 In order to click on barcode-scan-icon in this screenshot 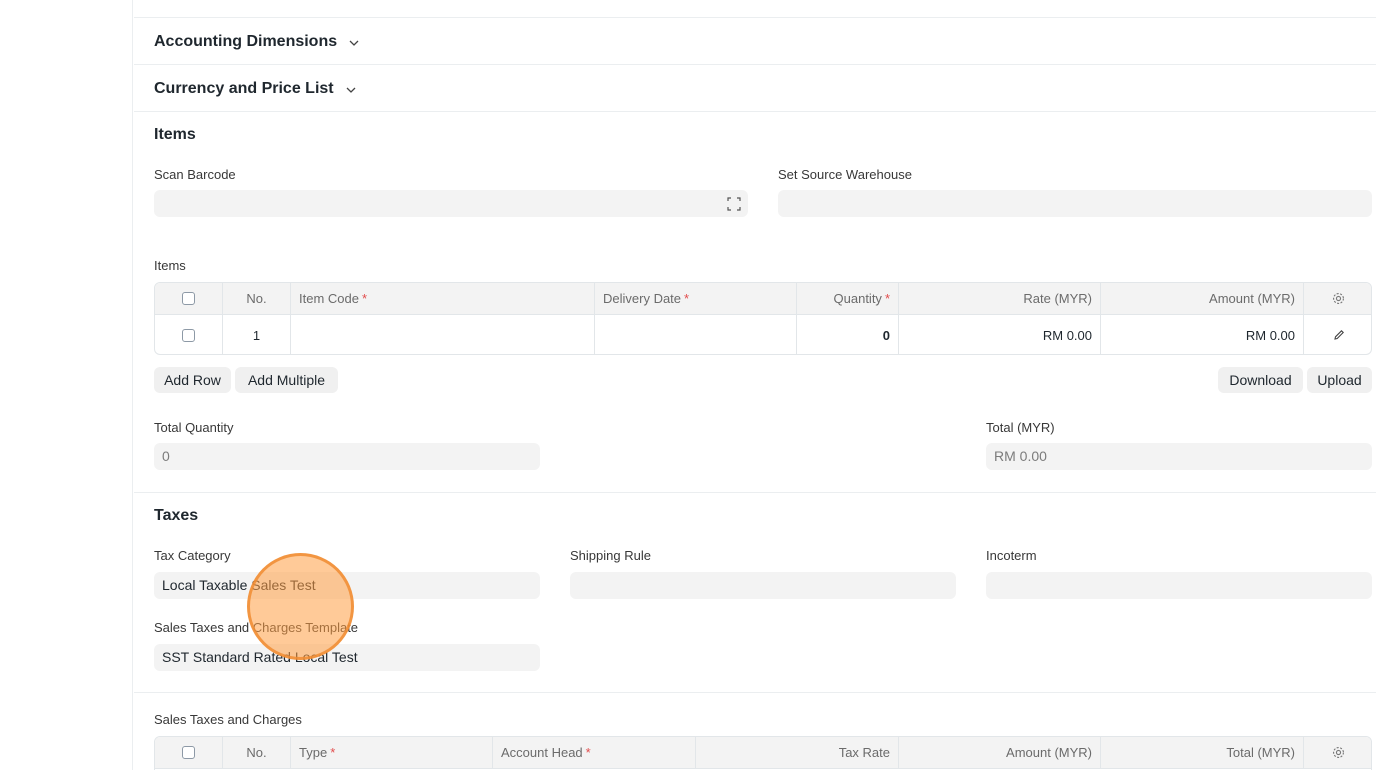, I will do `click(734, 204)`.